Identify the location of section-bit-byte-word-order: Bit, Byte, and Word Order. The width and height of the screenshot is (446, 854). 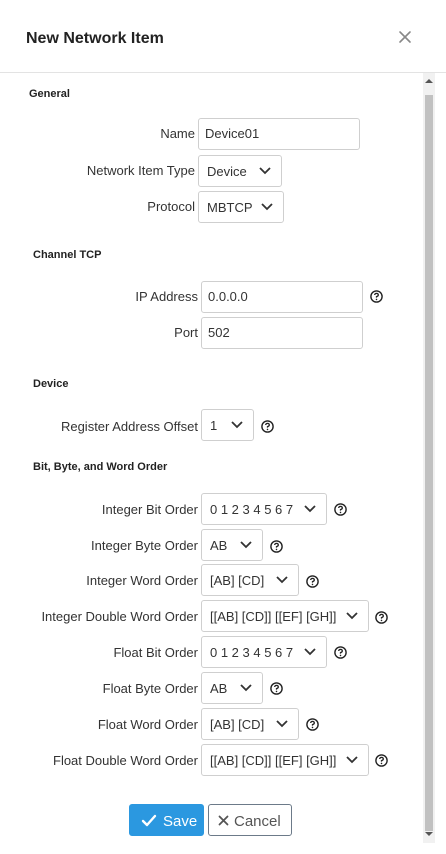
(100, 467).